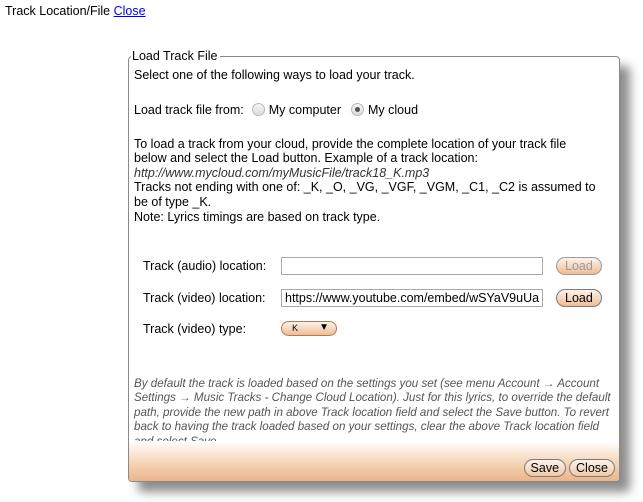 The image size is (643, 502). Describe the element at coordinates (195, 328) in the screenshot. I see `video-type-label: Track (video) type:` at that location.